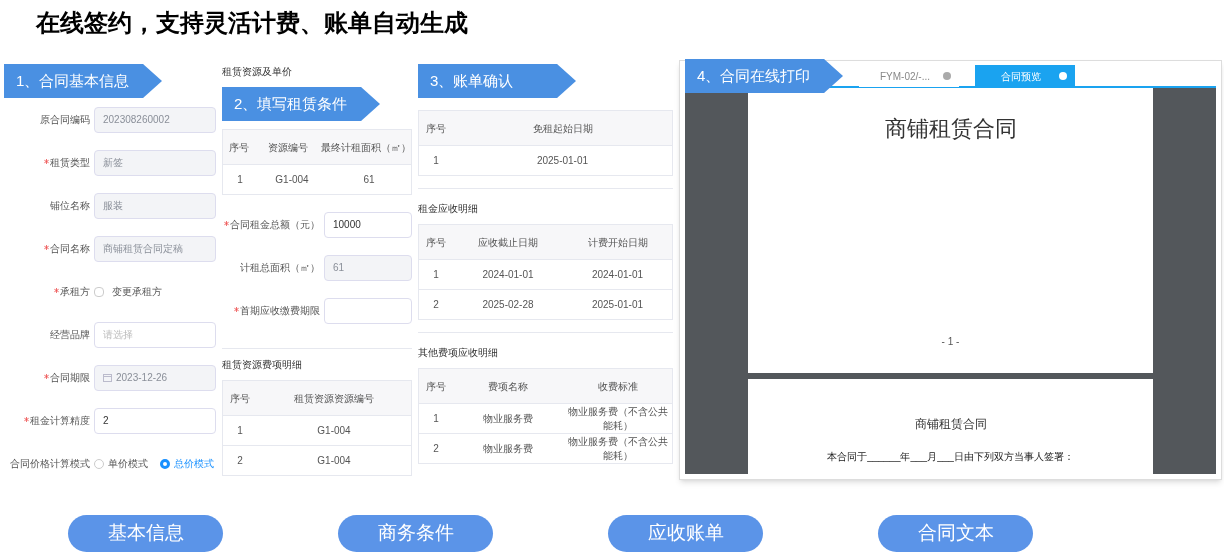  I want to click on date-value: 2023-12-26, so click(142, 378).